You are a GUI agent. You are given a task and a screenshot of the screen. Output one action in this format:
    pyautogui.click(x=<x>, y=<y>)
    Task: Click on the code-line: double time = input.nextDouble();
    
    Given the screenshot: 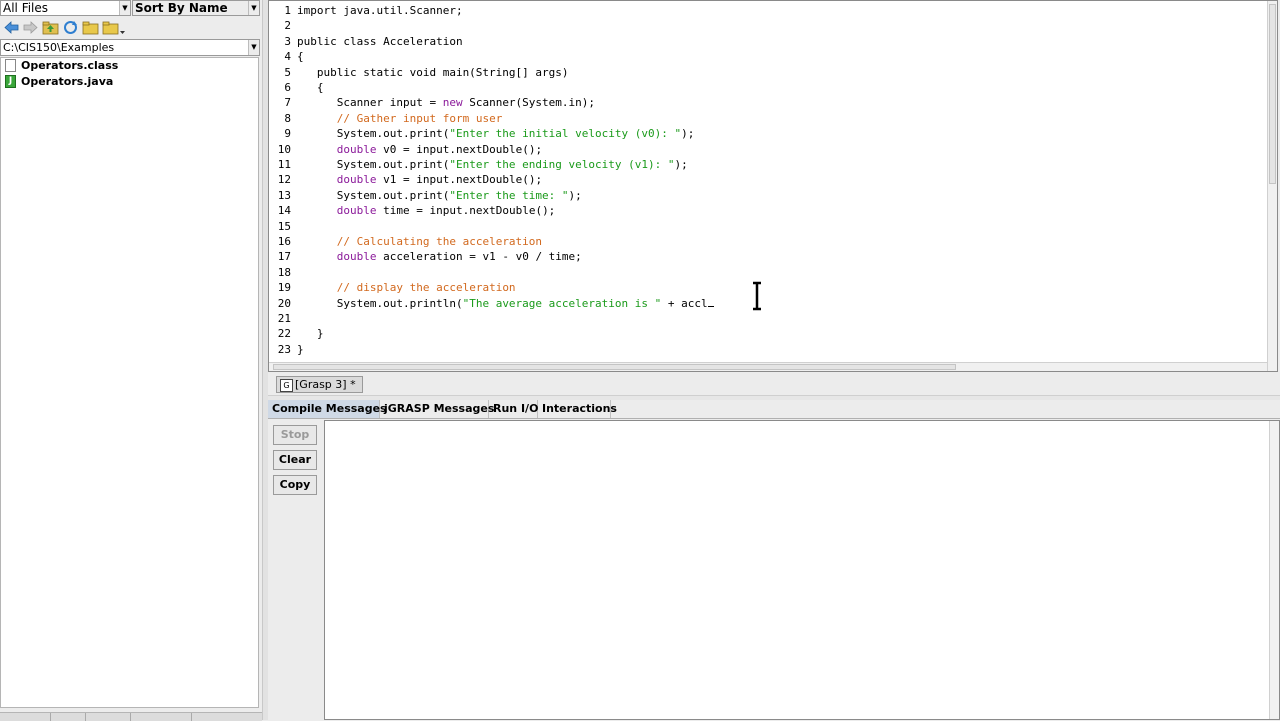 What is the action you would take?
    pyautogui.click(x=426, y=210)
    